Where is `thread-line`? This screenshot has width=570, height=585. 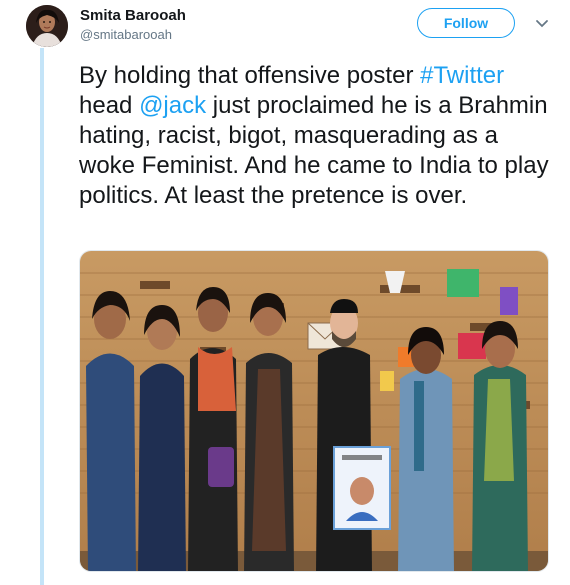 thread-line is located at coordinates (42, 316).